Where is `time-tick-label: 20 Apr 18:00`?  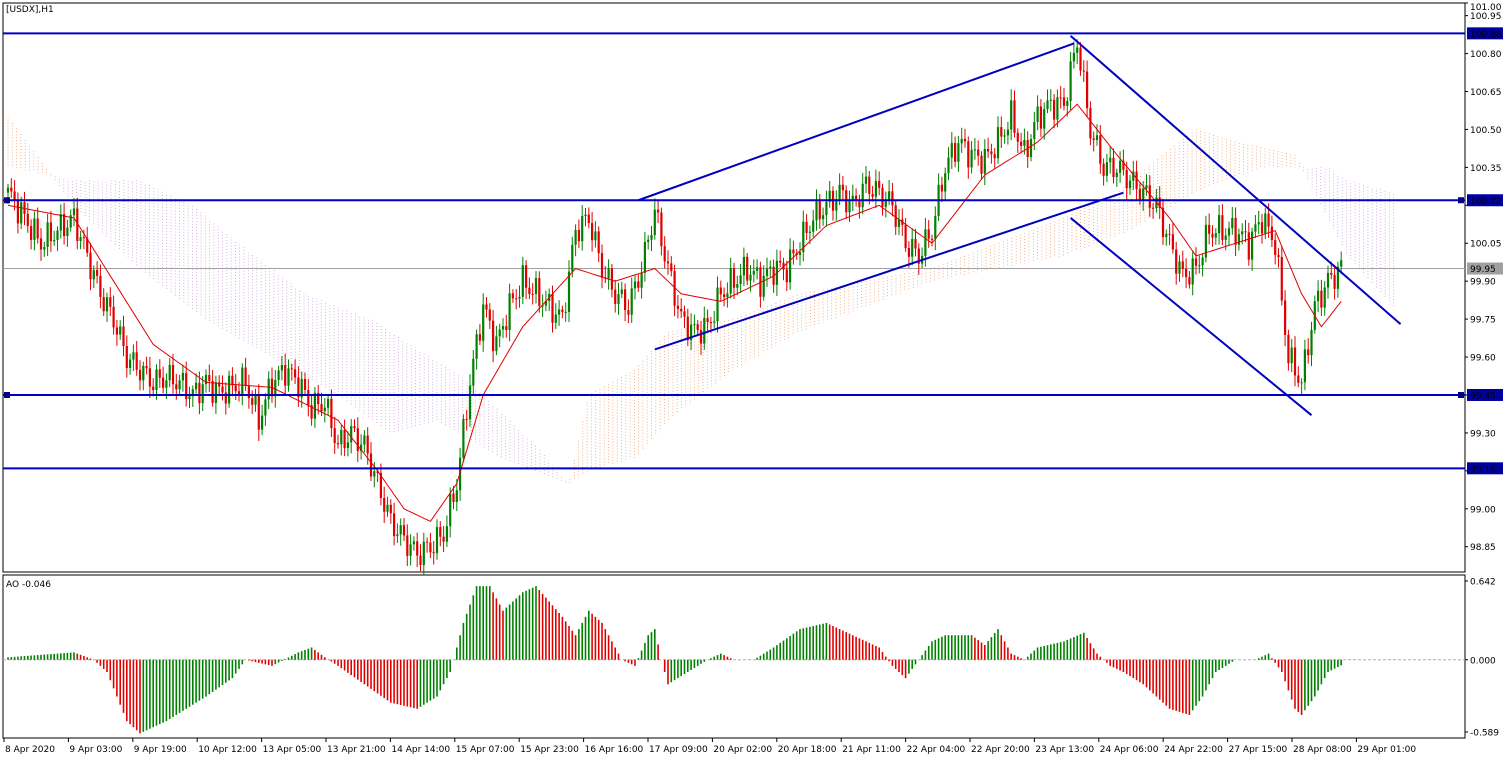 time-tick-label: 20 Apr 18:00 is located at coordinates (807, 750).